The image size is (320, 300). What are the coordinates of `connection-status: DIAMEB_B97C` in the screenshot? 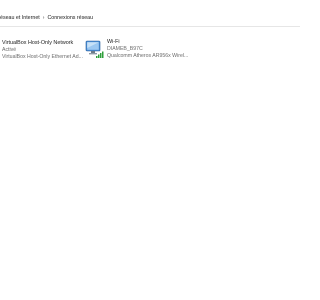 It's located at (125, 49).